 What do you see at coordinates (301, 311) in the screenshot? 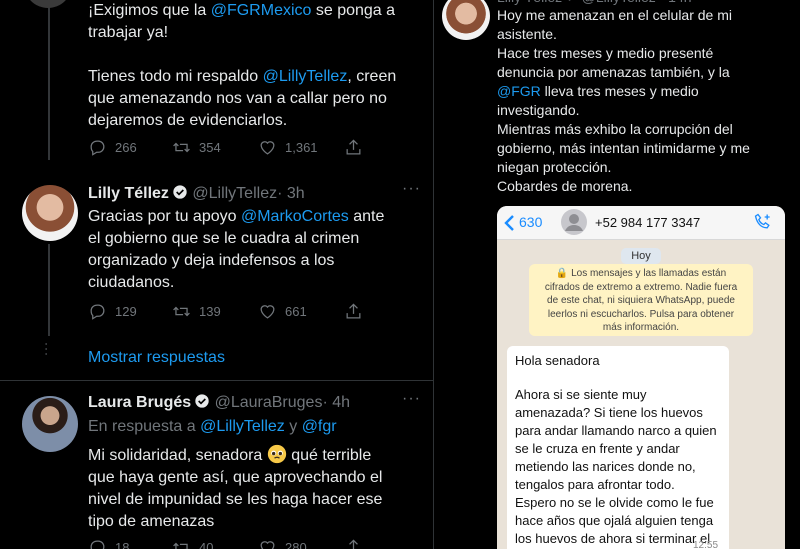
I see `like-button: 661` at bounding box center [301, 311].